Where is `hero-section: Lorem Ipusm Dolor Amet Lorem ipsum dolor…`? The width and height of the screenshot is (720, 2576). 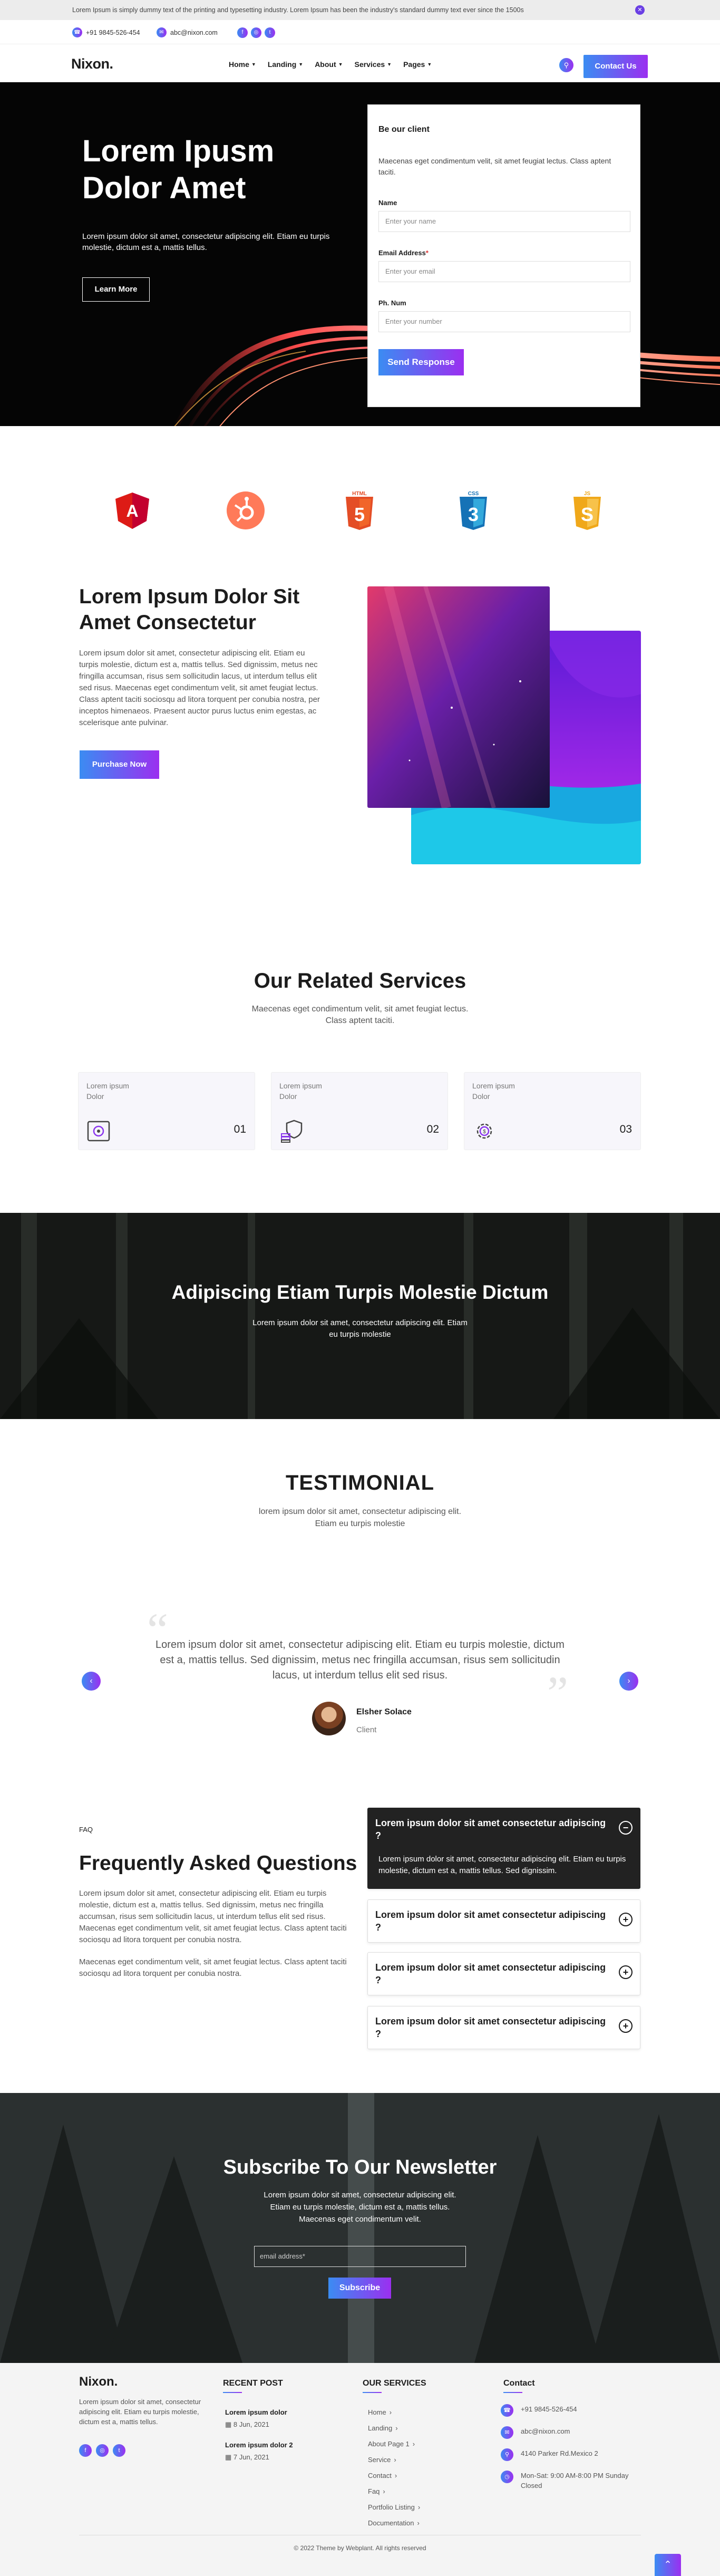 hero-section: Lorem Ipusm Dolor Amet Lorem ipsum dolor… is located at coordinates (360, 254).